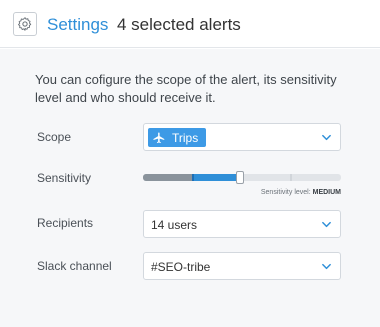 Image resolution: width=380 pixels, height=327 pixels. What do you see at coordinates (77, 25) in the screenshot?
I see `settings-link: Settings` at bounding box center [77, 25].